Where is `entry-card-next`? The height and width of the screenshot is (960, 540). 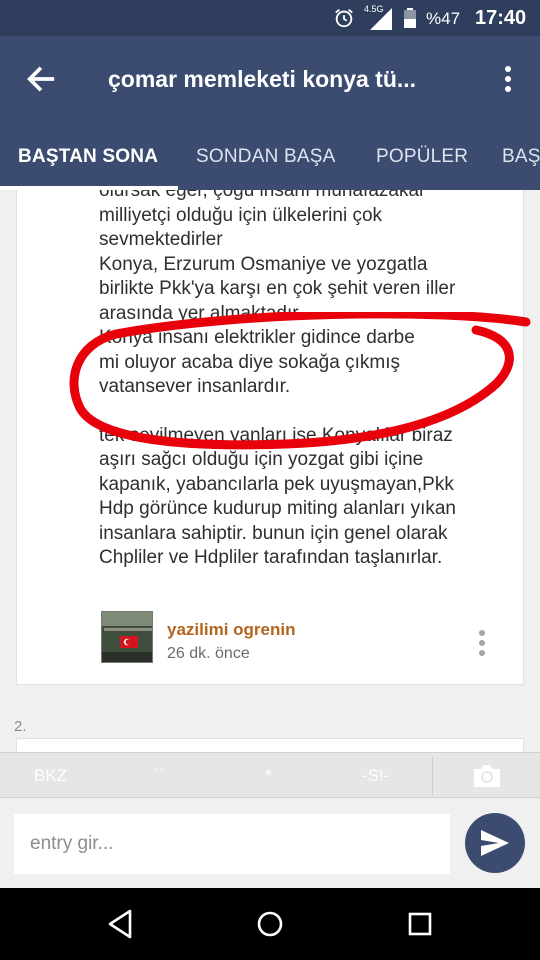
entry-card-next is located at coordinates (270, 745).